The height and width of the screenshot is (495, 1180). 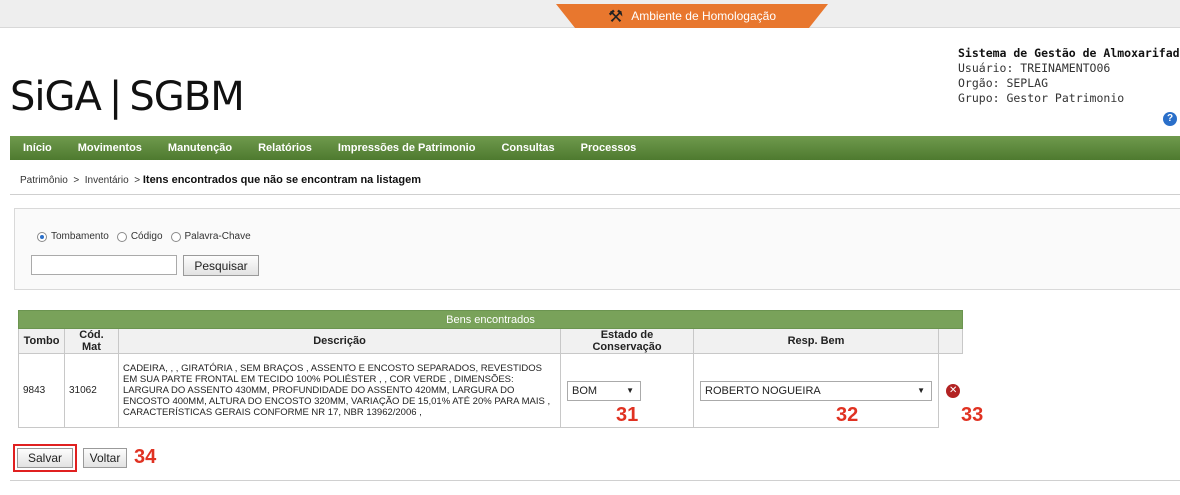 What do you see at coordinates (145, 457) in the screenshot?
I see `annotation-34: 34` at bounding box center [145, 457].